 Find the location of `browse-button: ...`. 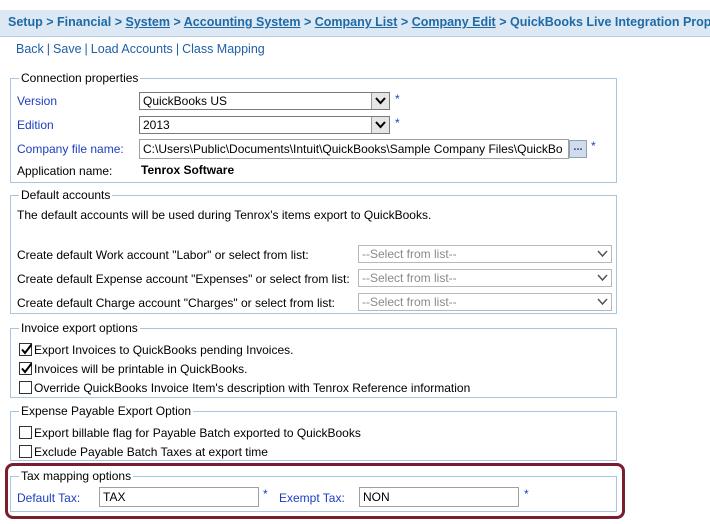

browse-button: ... is located at coordinates (578, 149).